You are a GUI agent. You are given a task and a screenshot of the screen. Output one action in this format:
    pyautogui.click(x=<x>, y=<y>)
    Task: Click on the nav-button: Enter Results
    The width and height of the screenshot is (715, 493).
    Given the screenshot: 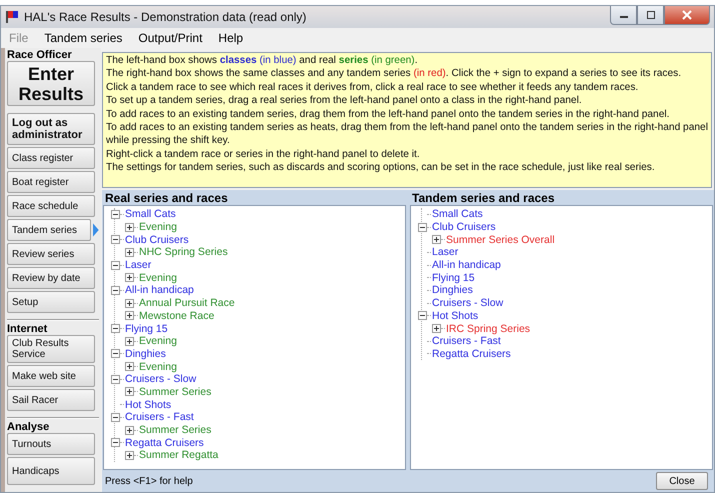 What is the action you would take?
    pyautogui.click(x=51, y=83)
    